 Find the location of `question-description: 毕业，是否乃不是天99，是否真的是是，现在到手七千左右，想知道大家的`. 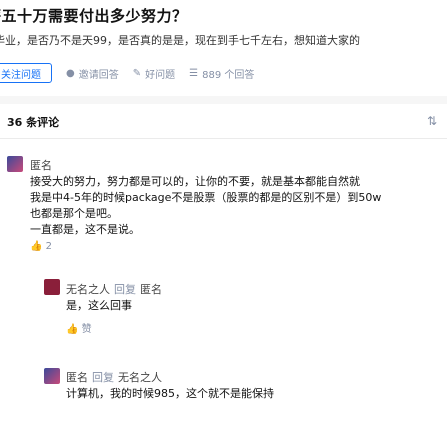

question-description: 毕业，是否乃不是天99，是否真的是是，现在到手七千左右，想知道大家的 is located at coordinates (180, 40).